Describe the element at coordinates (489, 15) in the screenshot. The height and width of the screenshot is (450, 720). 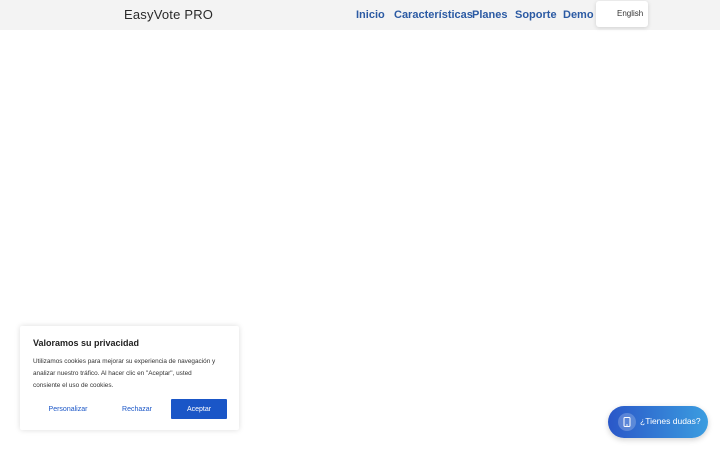
I see `nav-link-planes: Planes` at that location.